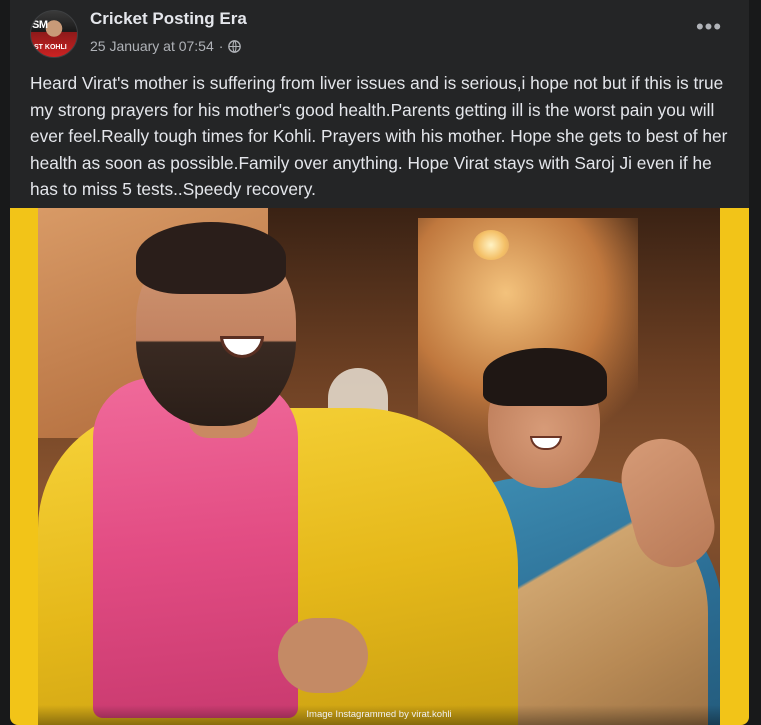 The width and height of the screenshot is (761, 725). What do you see at coordinates (491, 245) in the screenshot?
I see `photo-lamp` at bounding box center [491, 245].